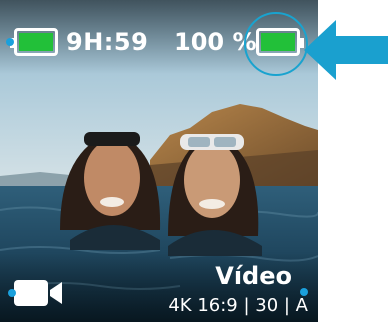  What do you see at coordinates (253, 276) in the screenshot?
I see `mode-label: Vídeo` at bounding box center [253, 276].